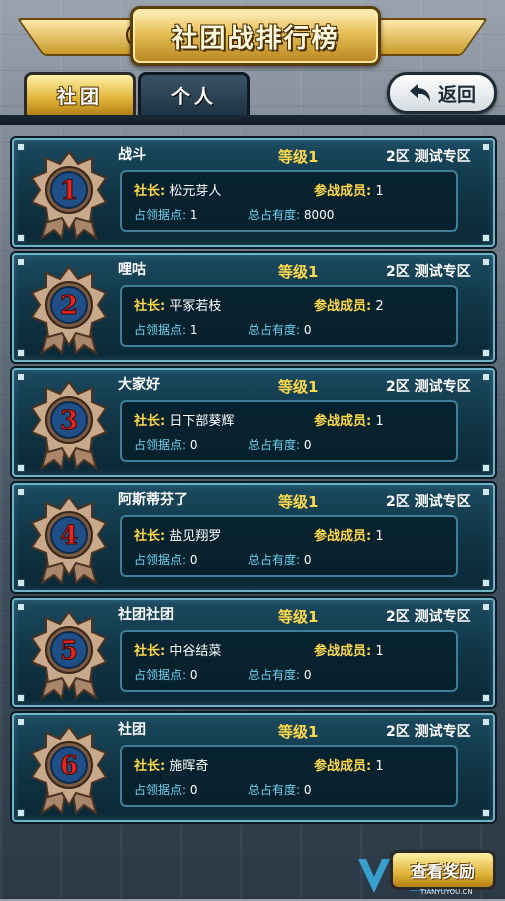 The image size is (505, 901). Describe the element at coordinates (194, 95) in the screenshot. I see `tab-personal: 个人` at that location.